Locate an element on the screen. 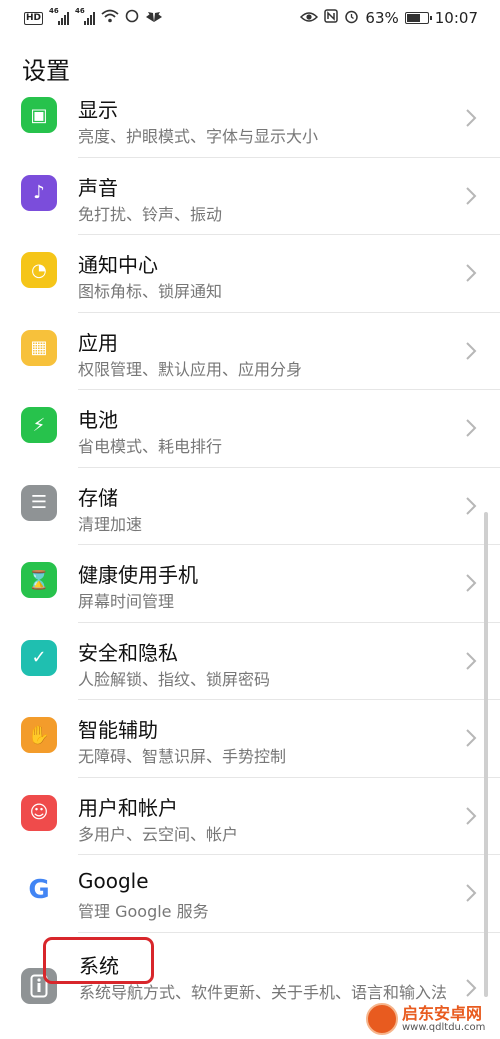 This screenshot has height=1039, width=500. settings-item-subtitle: 屏幕时间管理 is located at coordinates (126, 601).